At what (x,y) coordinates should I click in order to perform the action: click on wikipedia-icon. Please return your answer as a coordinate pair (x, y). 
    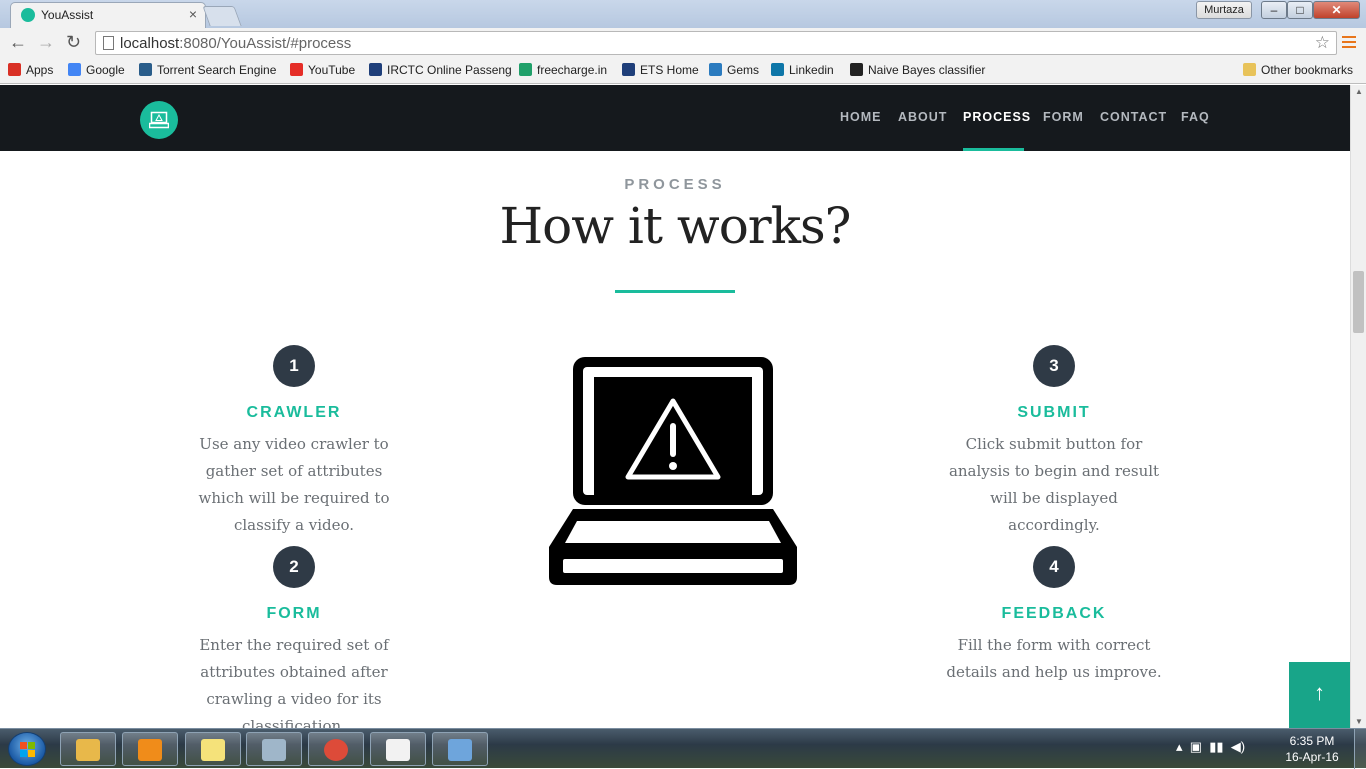
    Looking at the image, I should click on (856, 69).